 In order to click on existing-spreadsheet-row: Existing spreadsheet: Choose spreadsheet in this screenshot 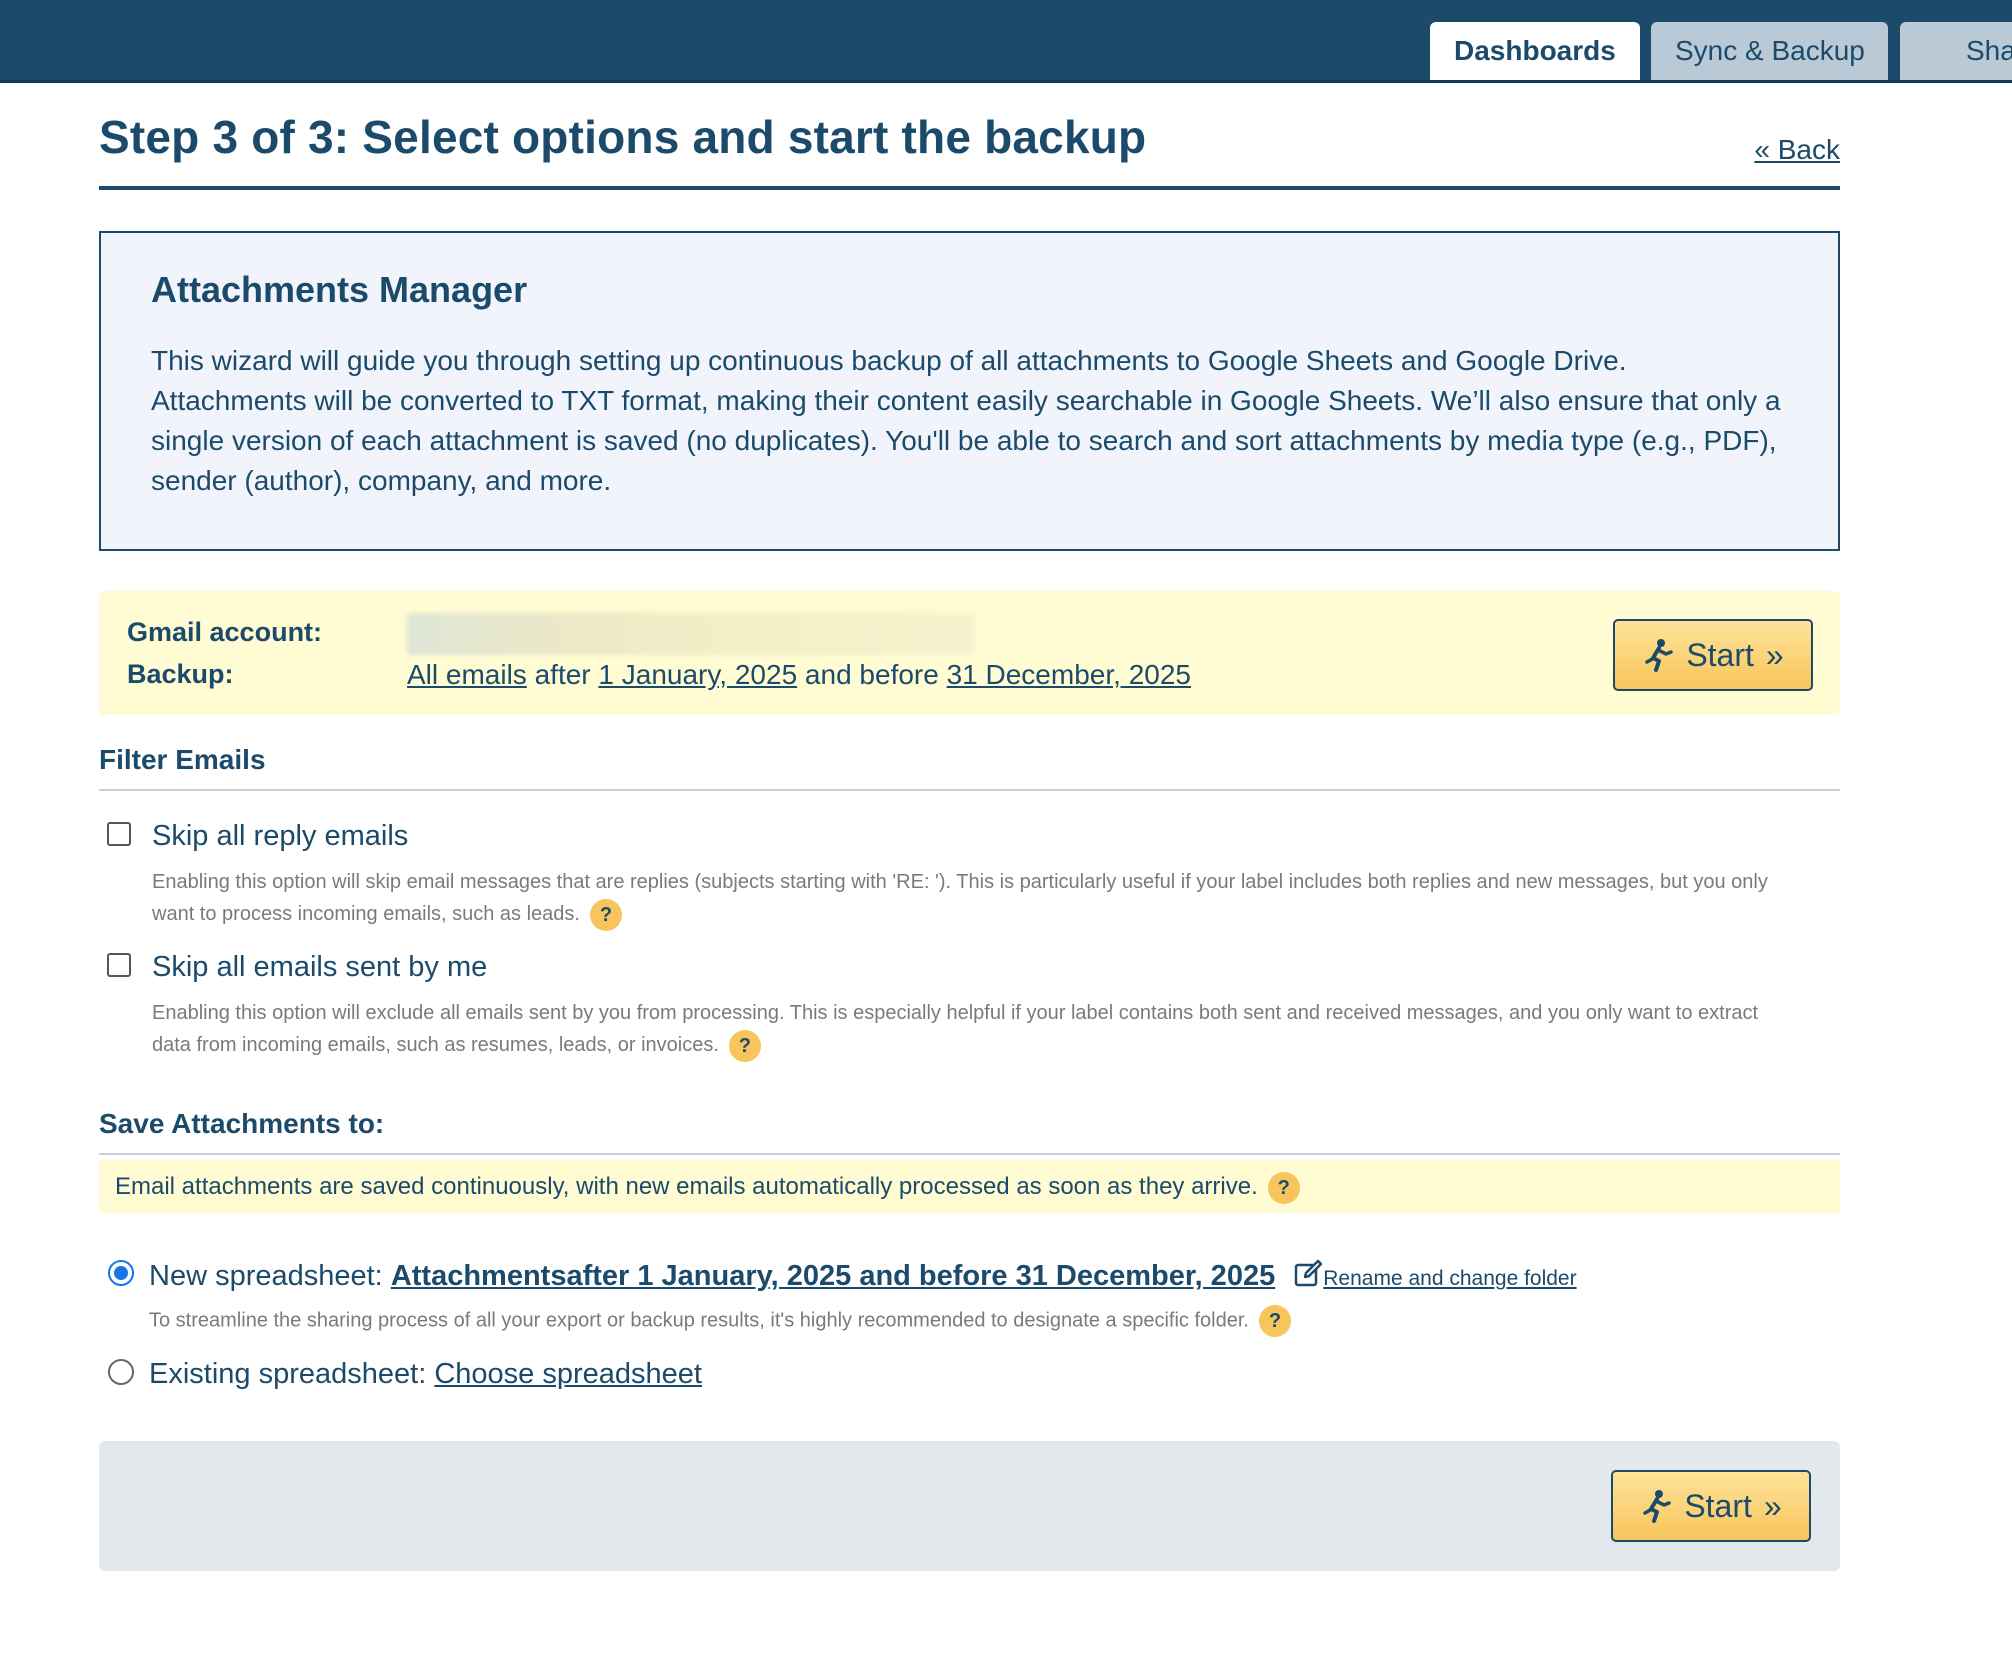, I will do `click(425, 1374)`.